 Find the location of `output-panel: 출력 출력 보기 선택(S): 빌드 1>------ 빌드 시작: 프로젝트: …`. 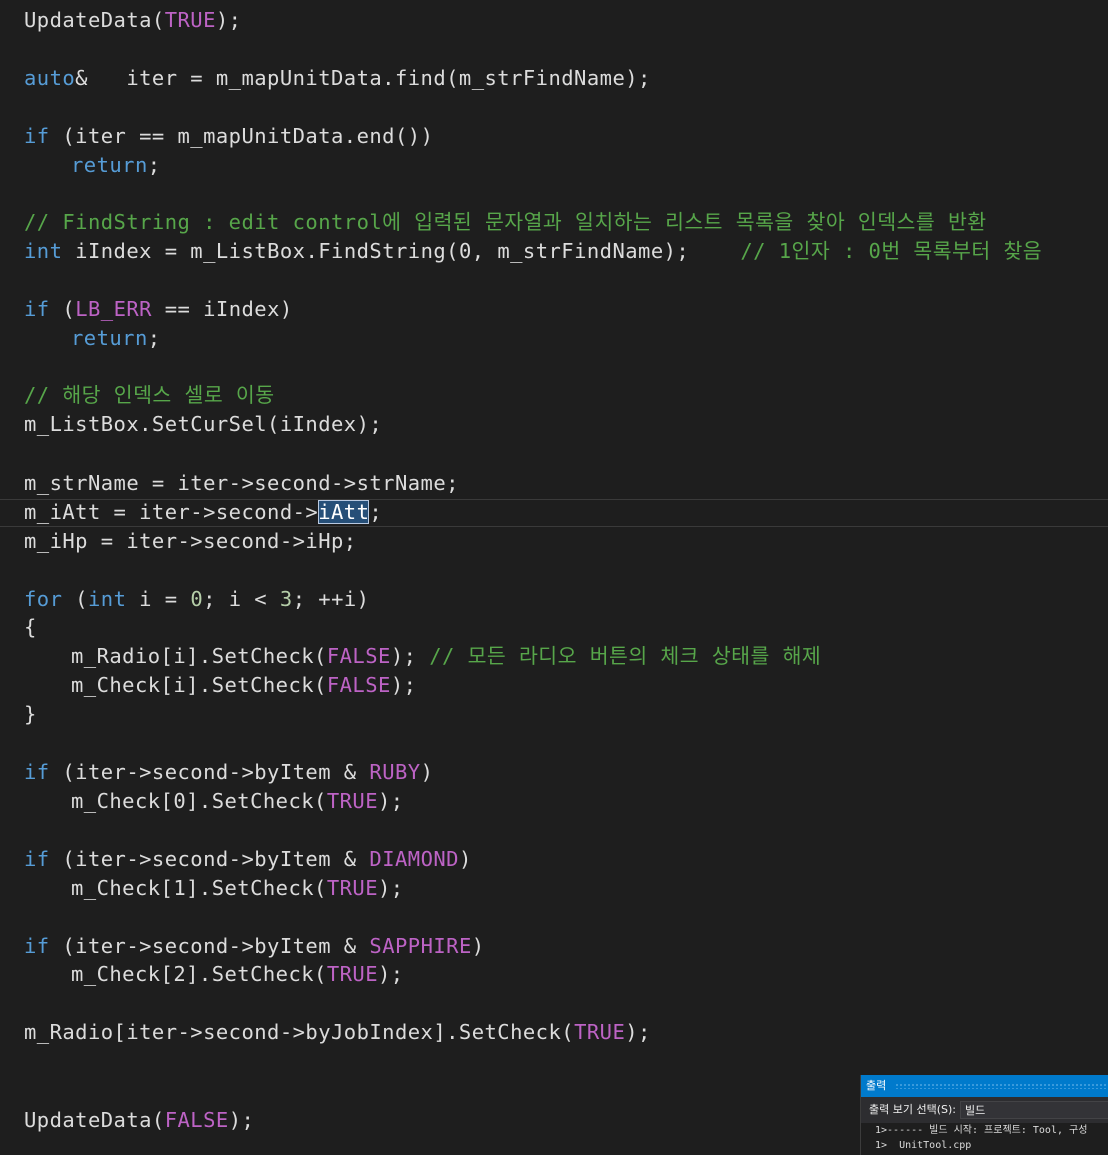

output-panel: 출력 출력 보기 선택(S): 빌드 1>------ 빌드 시작: 프로젝트: … is located at coordinates (984, 1115).